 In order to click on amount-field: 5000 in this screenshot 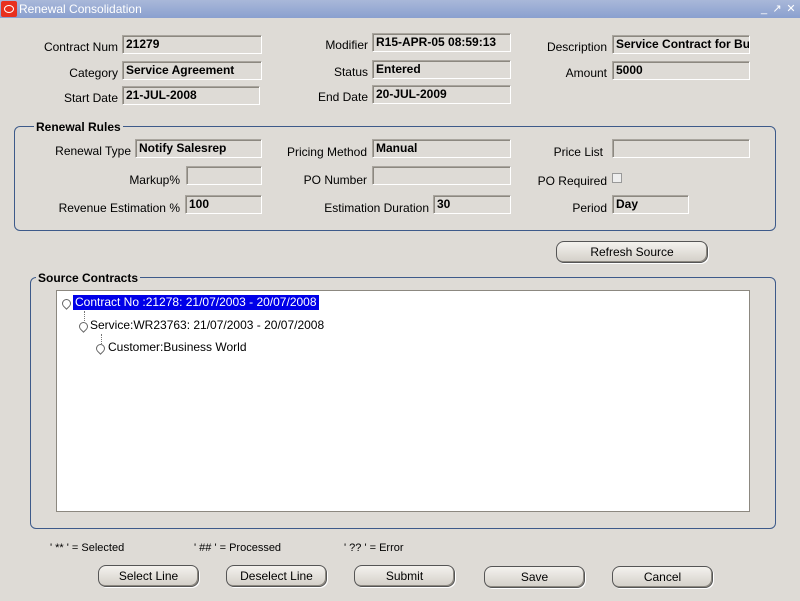, I will do `click(681, 70)`.